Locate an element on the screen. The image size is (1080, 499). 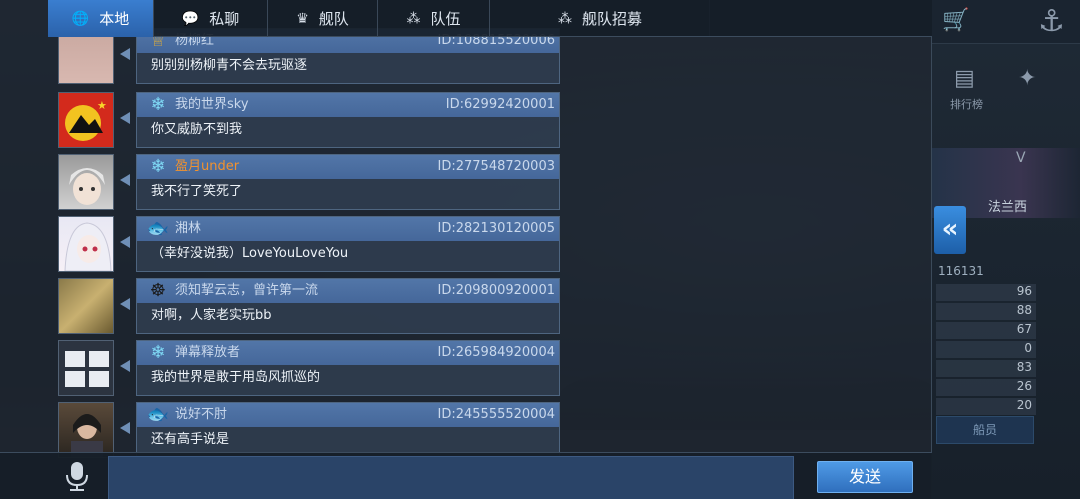
rank-letter: V is located at coordinates (1021, 158).